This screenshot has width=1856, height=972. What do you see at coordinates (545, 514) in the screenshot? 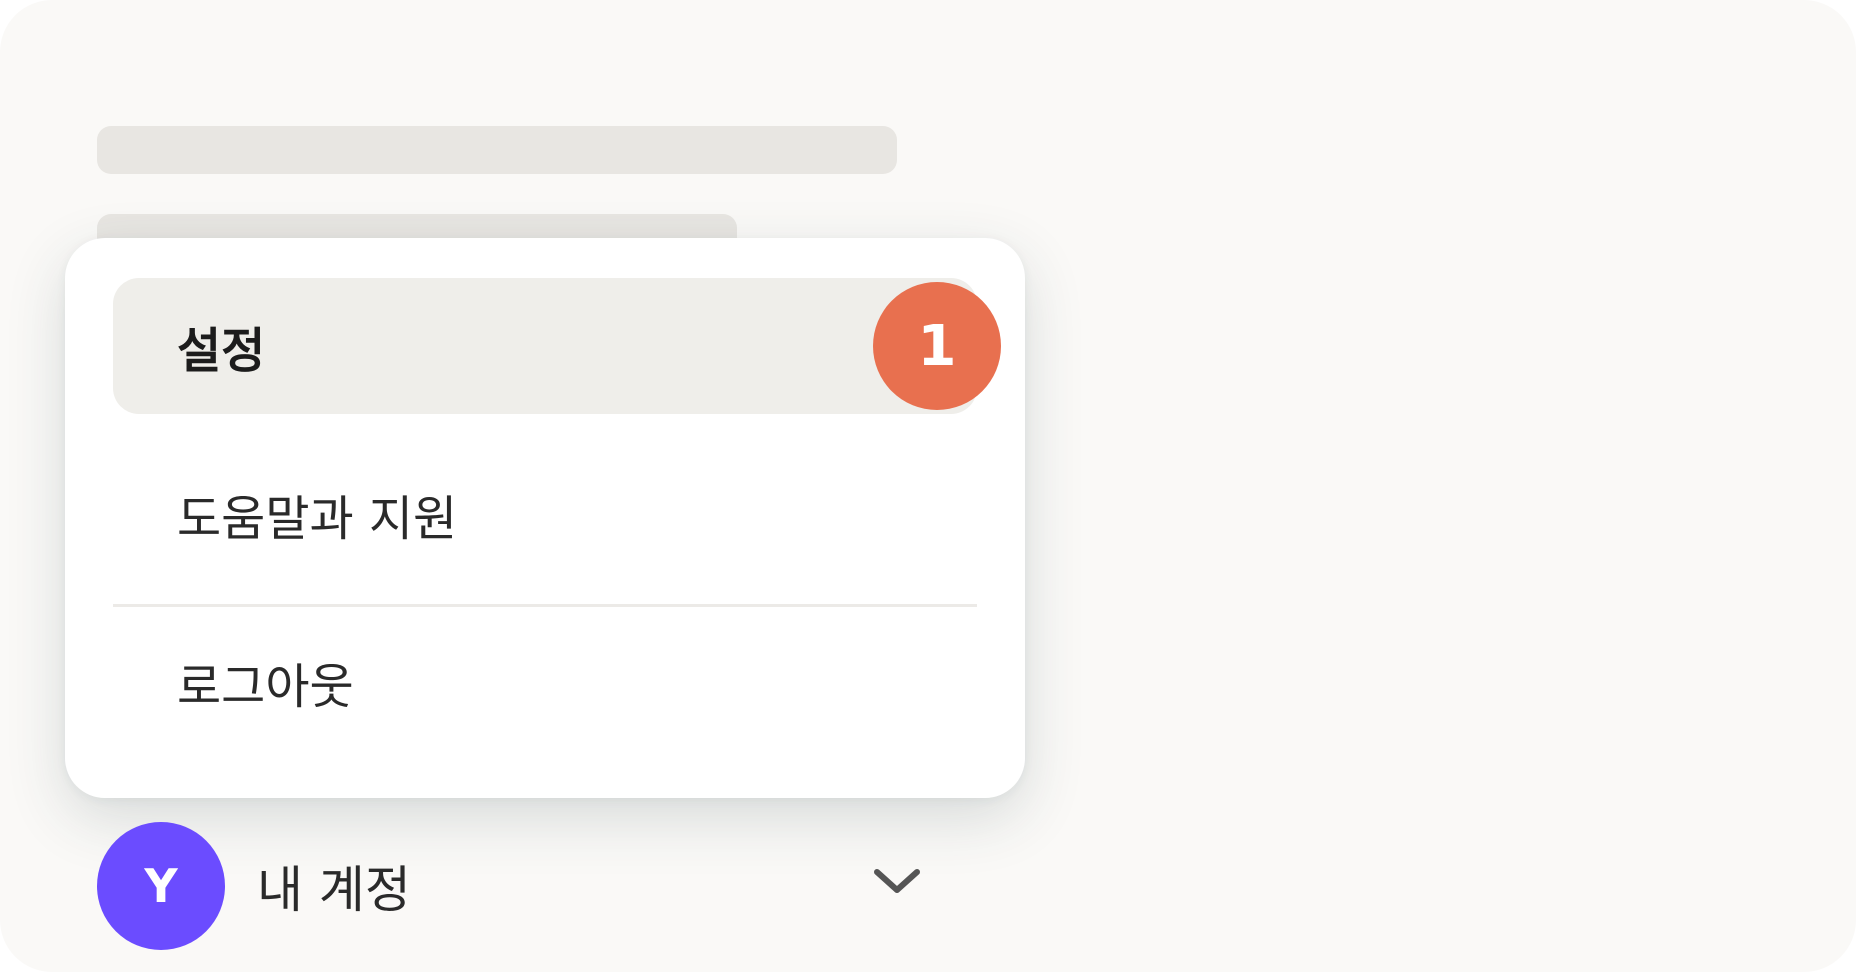
I see `menu-item-help-support: 도움말과 지원` at bounding box center [545, 514].